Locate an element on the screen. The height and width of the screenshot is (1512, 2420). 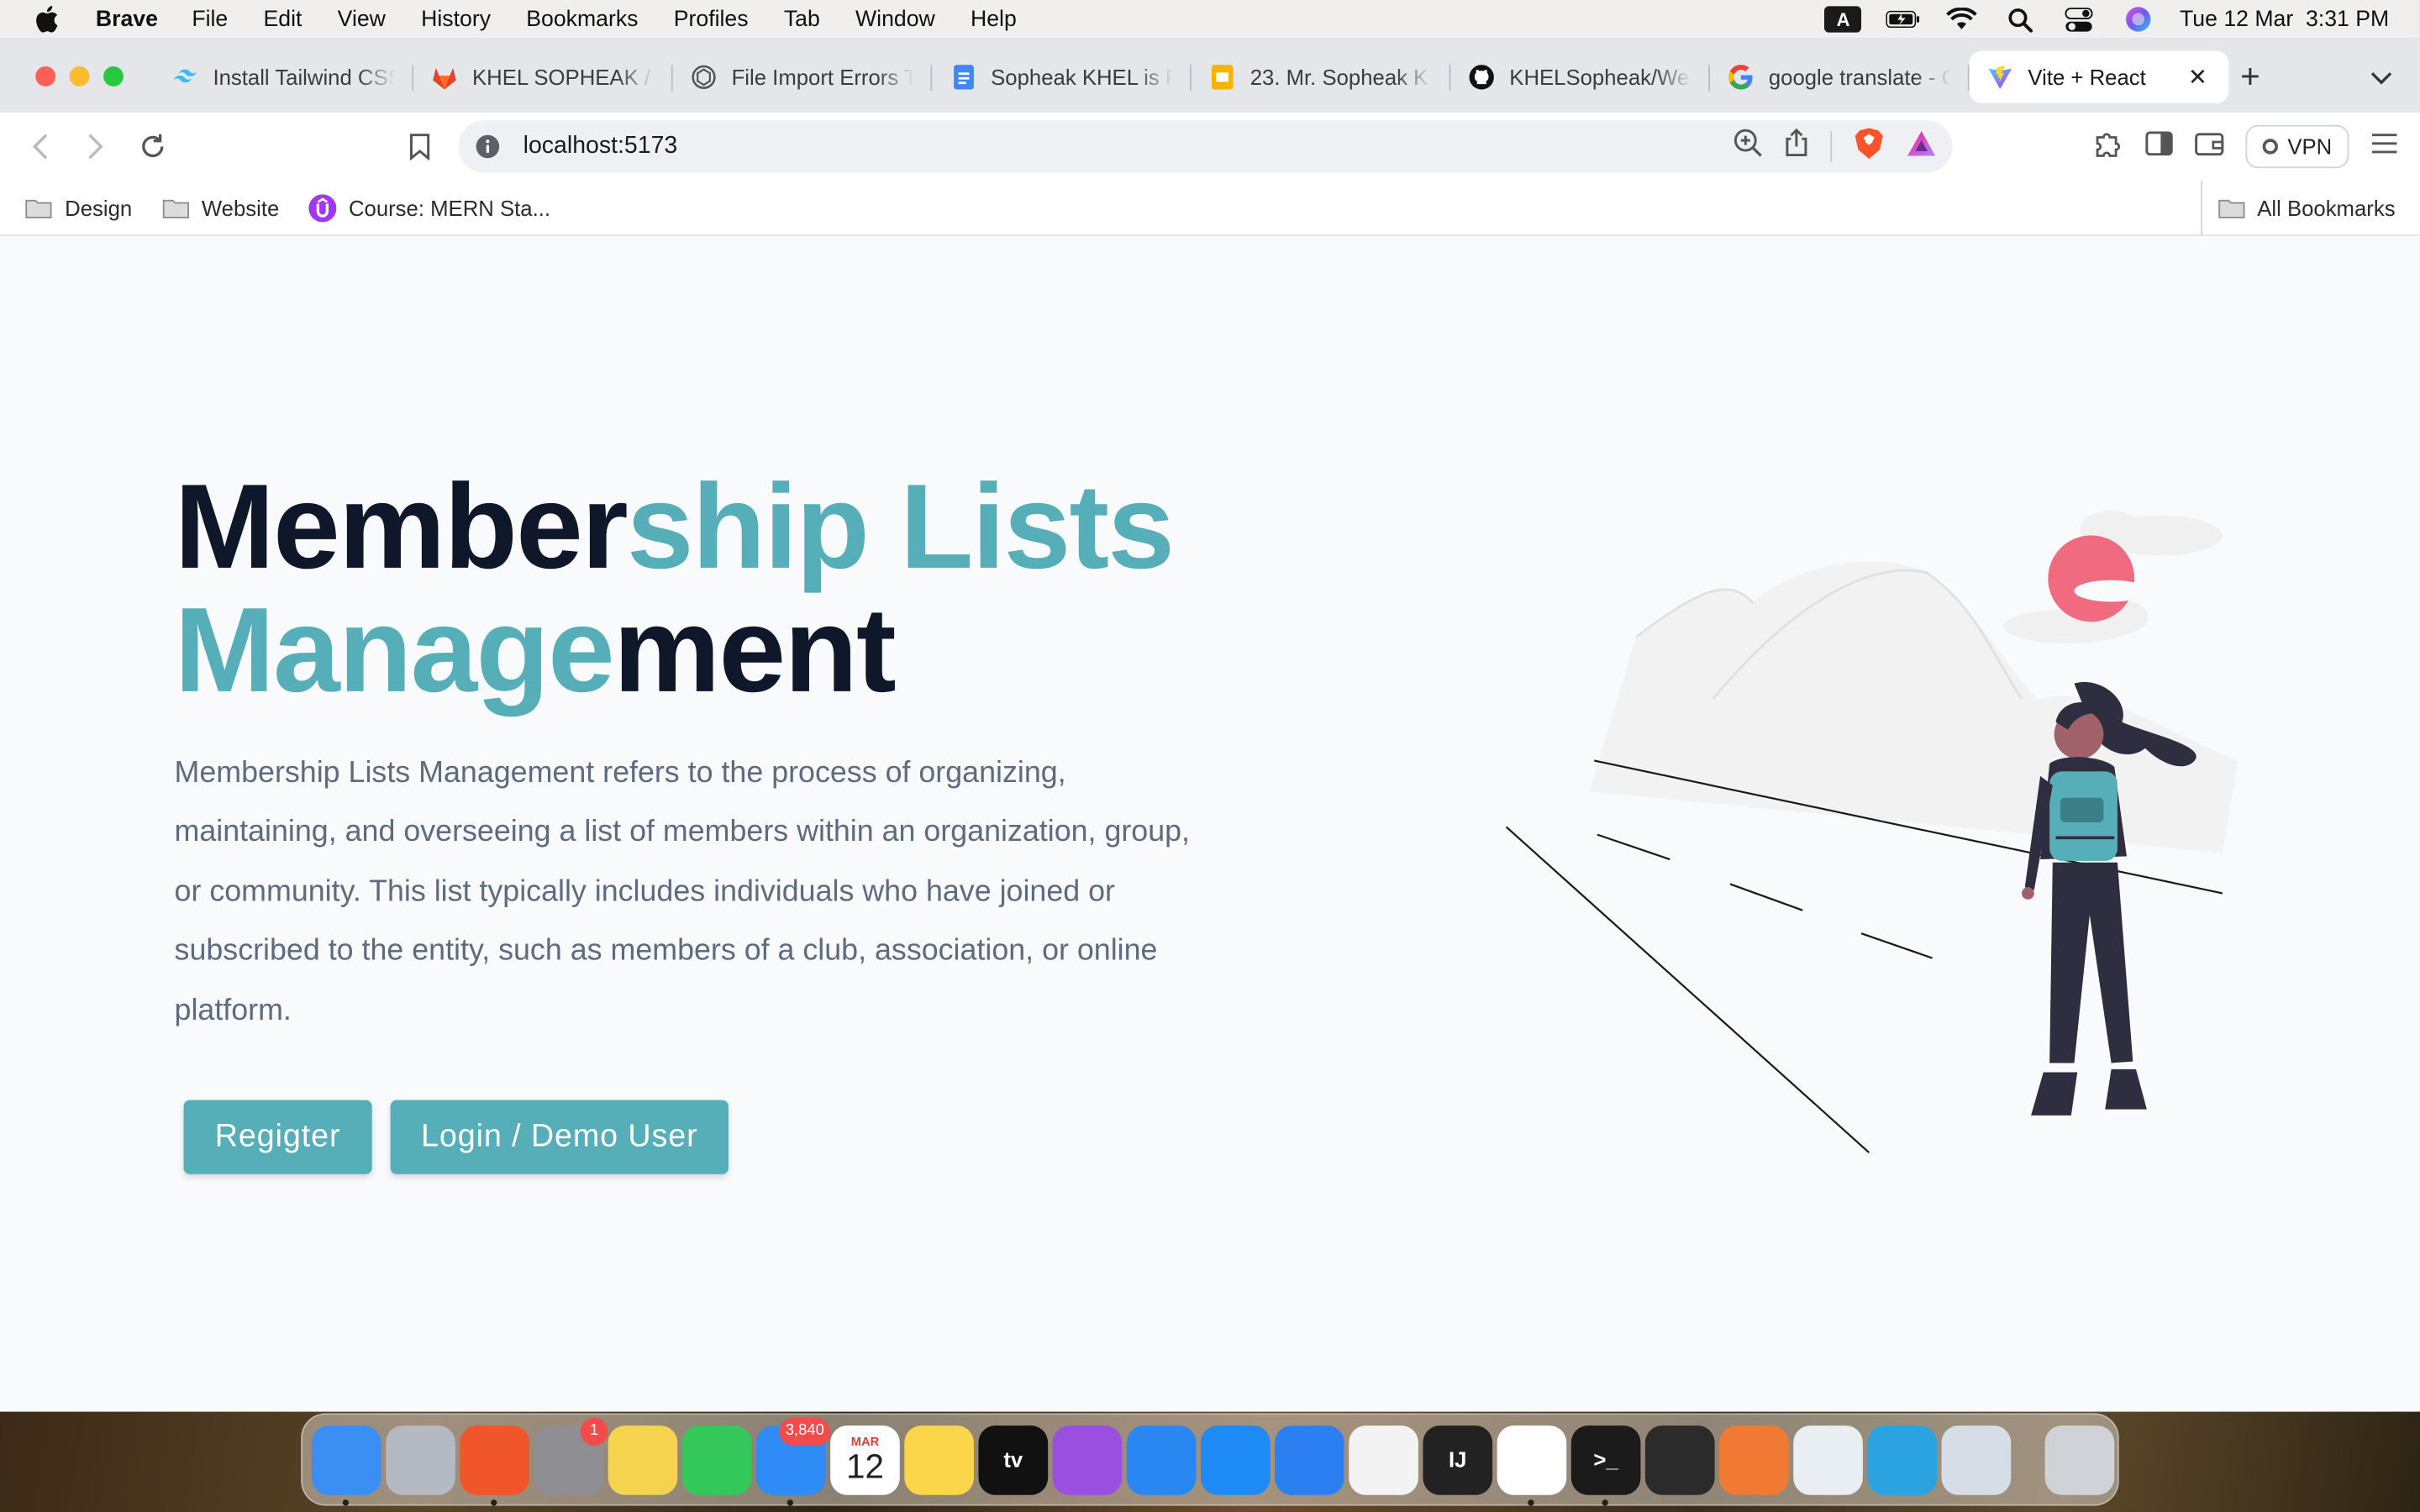
sidebar-icon is located at coordinates (2159, 146).